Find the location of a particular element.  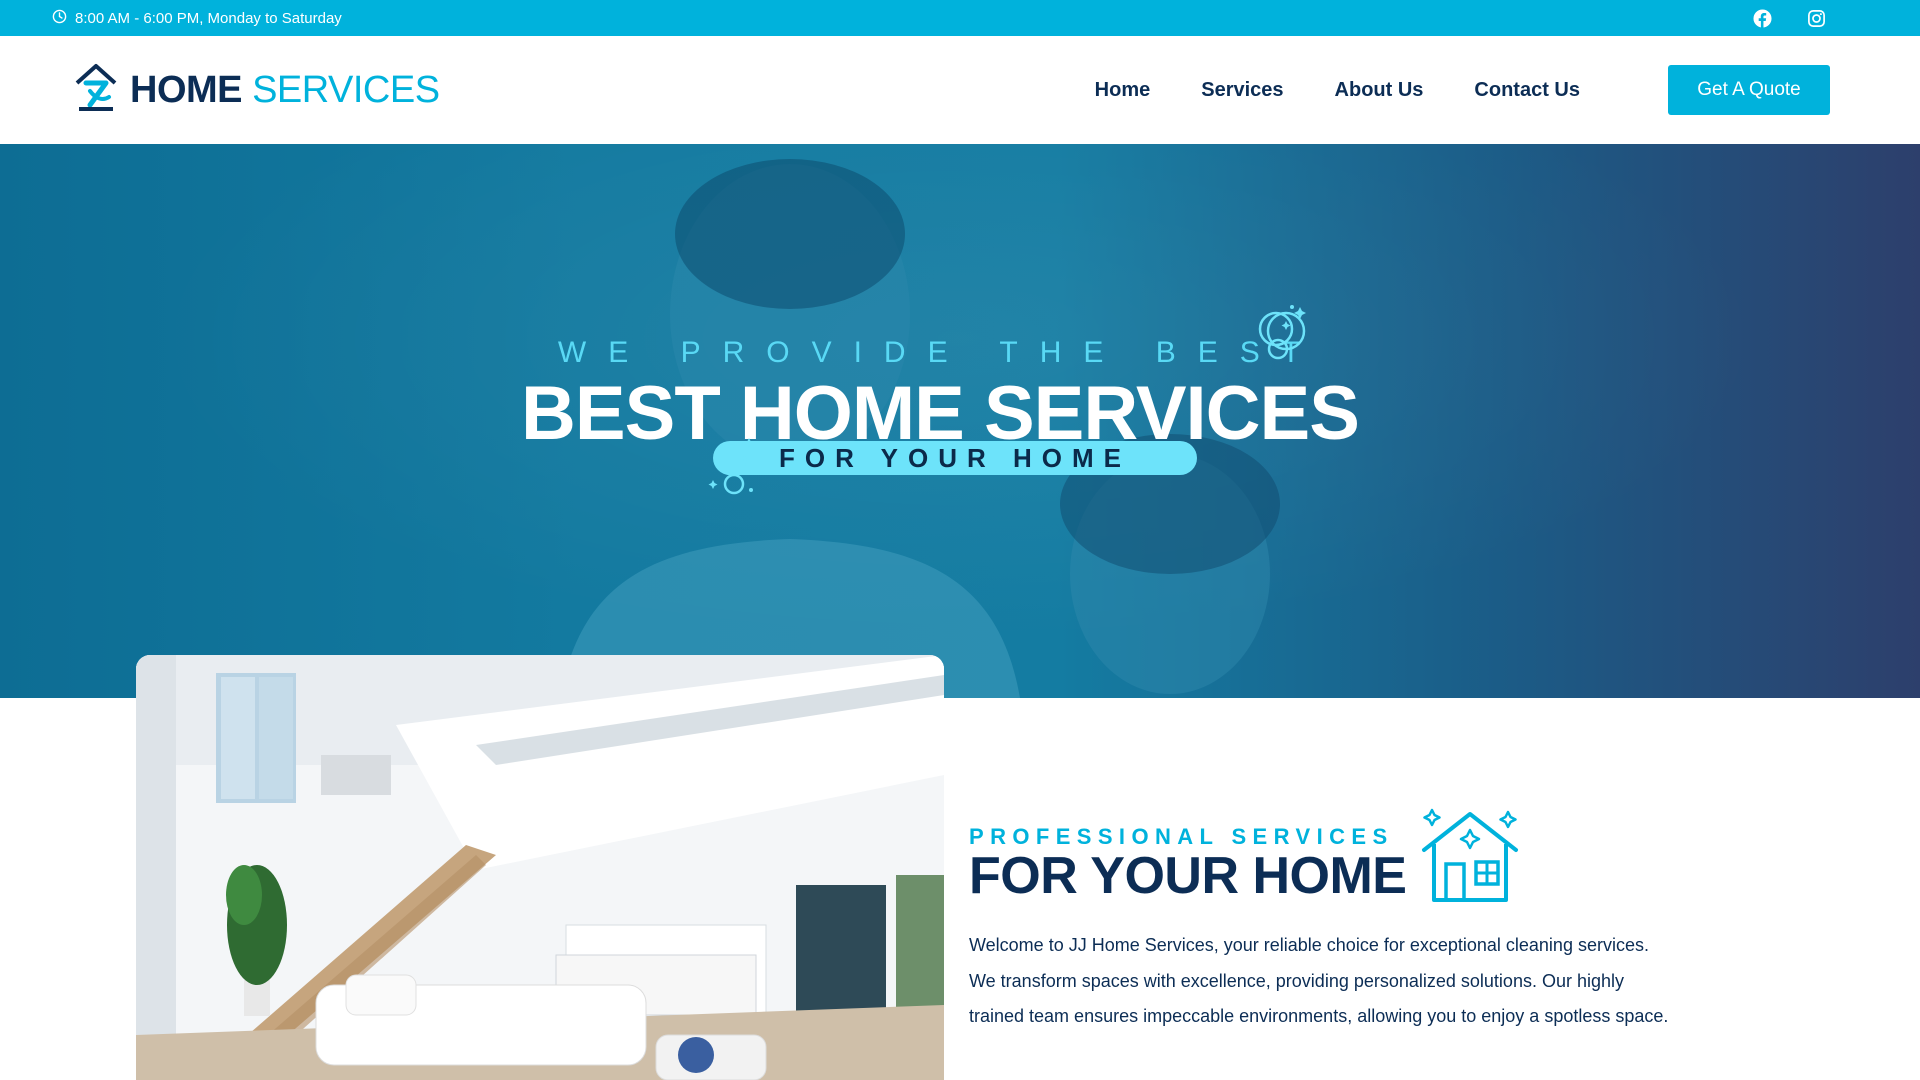

logo-wordmark: HOME SERVICES is located at coordinates (285, 90).